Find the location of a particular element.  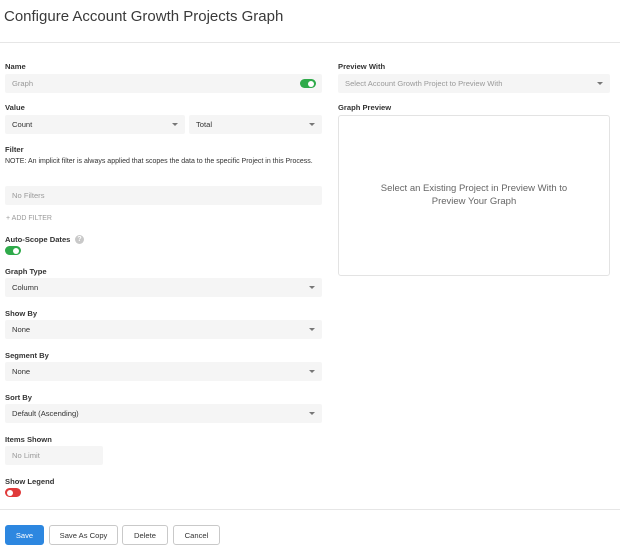

show-legend-toggle is located at coordinates (13, 492).